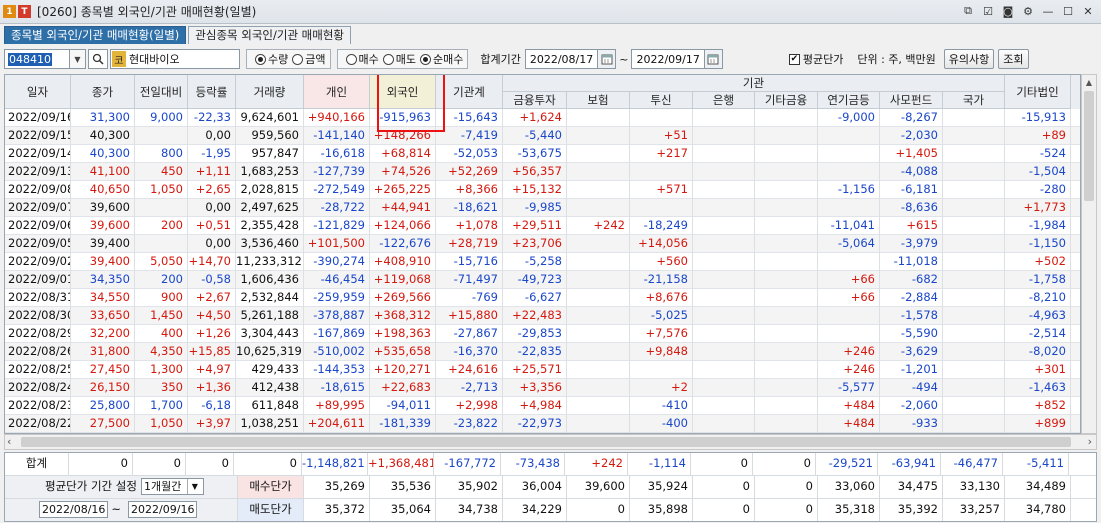  What do you see at coordinates (1008, 11) in the screenshot?
I see `camera-icon: ◙` at bounding box center [1008, 11].